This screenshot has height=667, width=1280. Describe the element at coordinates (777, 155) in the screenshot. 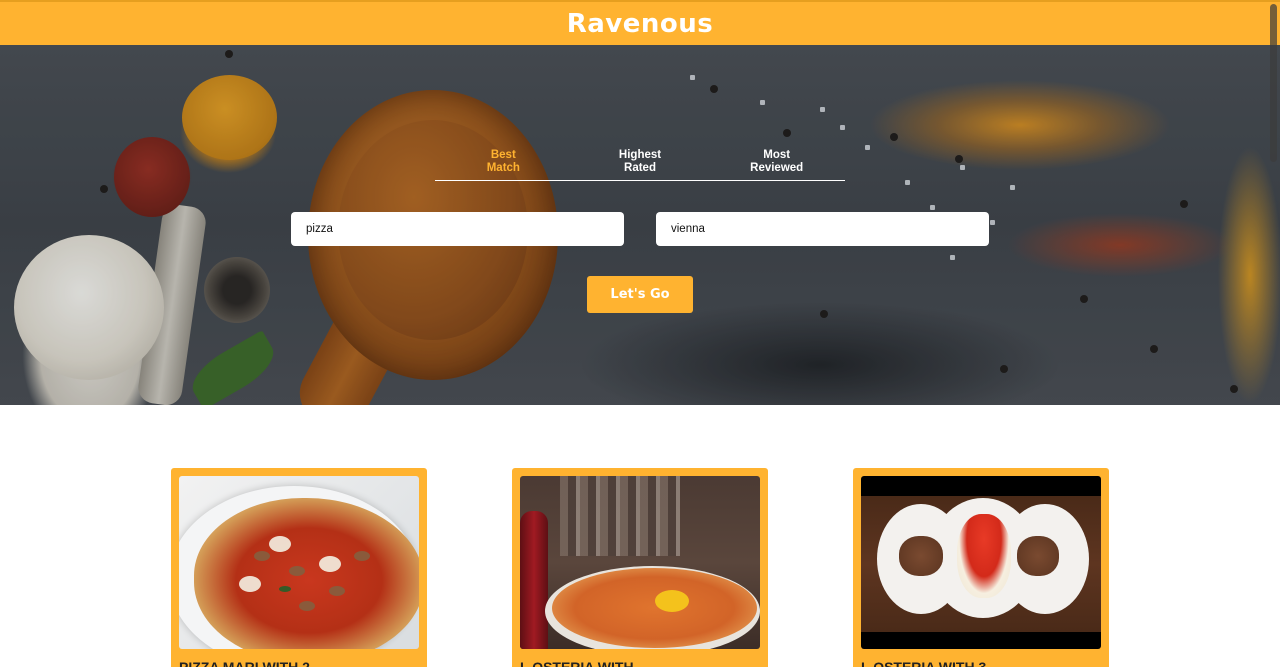

I see `tab-most-reviewed-label: Most` at that location.